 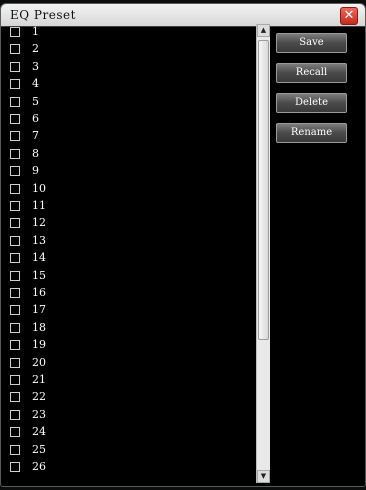 I want to click on preset-list-scrollbar: ▲ ▼, so click(x=263, y=253).